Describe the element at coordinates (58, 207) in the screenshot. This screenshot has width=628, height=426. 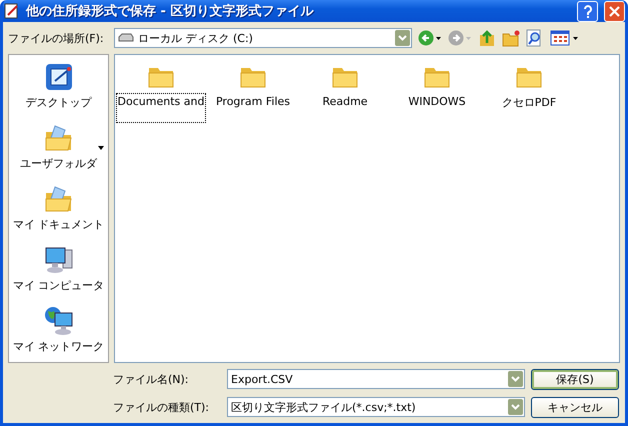
I see `places-item: マイ ドキュメント` at that location.